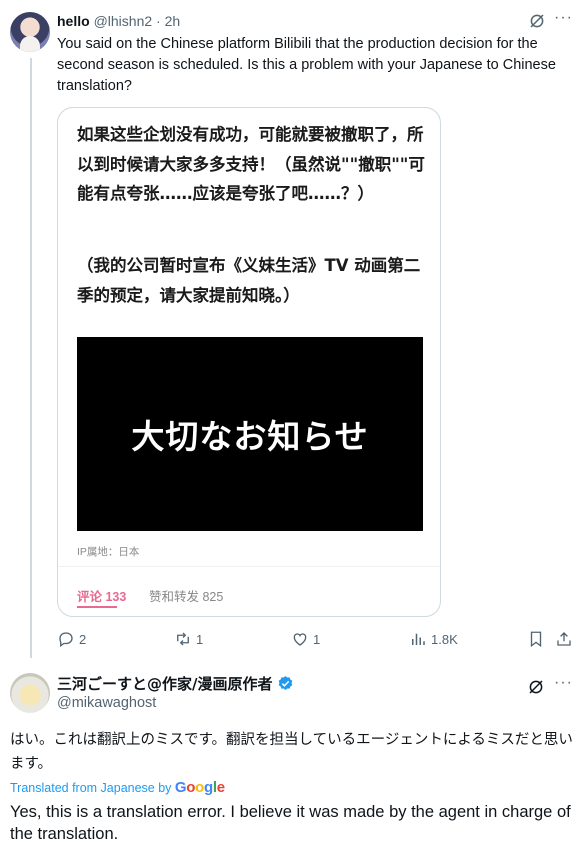 Image resolution: width=583 pixels, height=861 pixels. I want to click on view-count: 1.8K, so click(444, 639).